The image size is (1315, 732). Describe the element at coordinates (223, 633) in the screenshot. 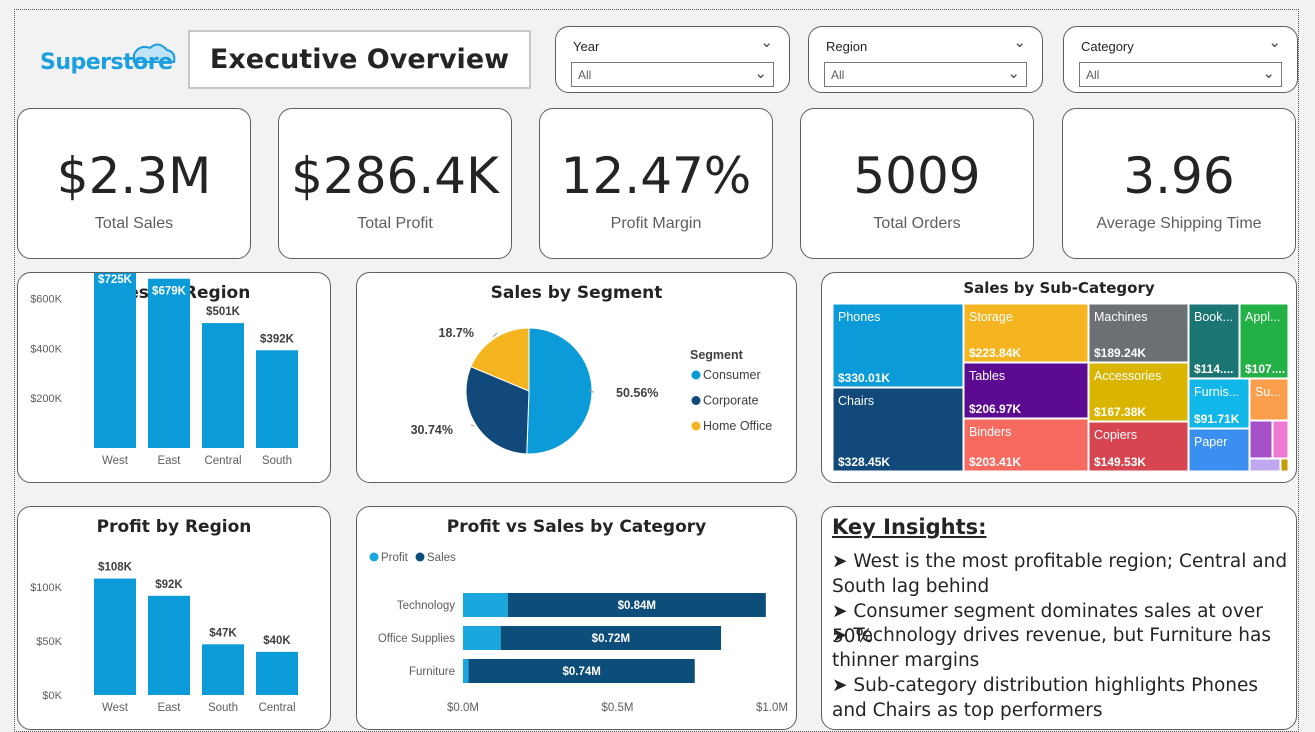

I see `data-label: $47K` at that location.